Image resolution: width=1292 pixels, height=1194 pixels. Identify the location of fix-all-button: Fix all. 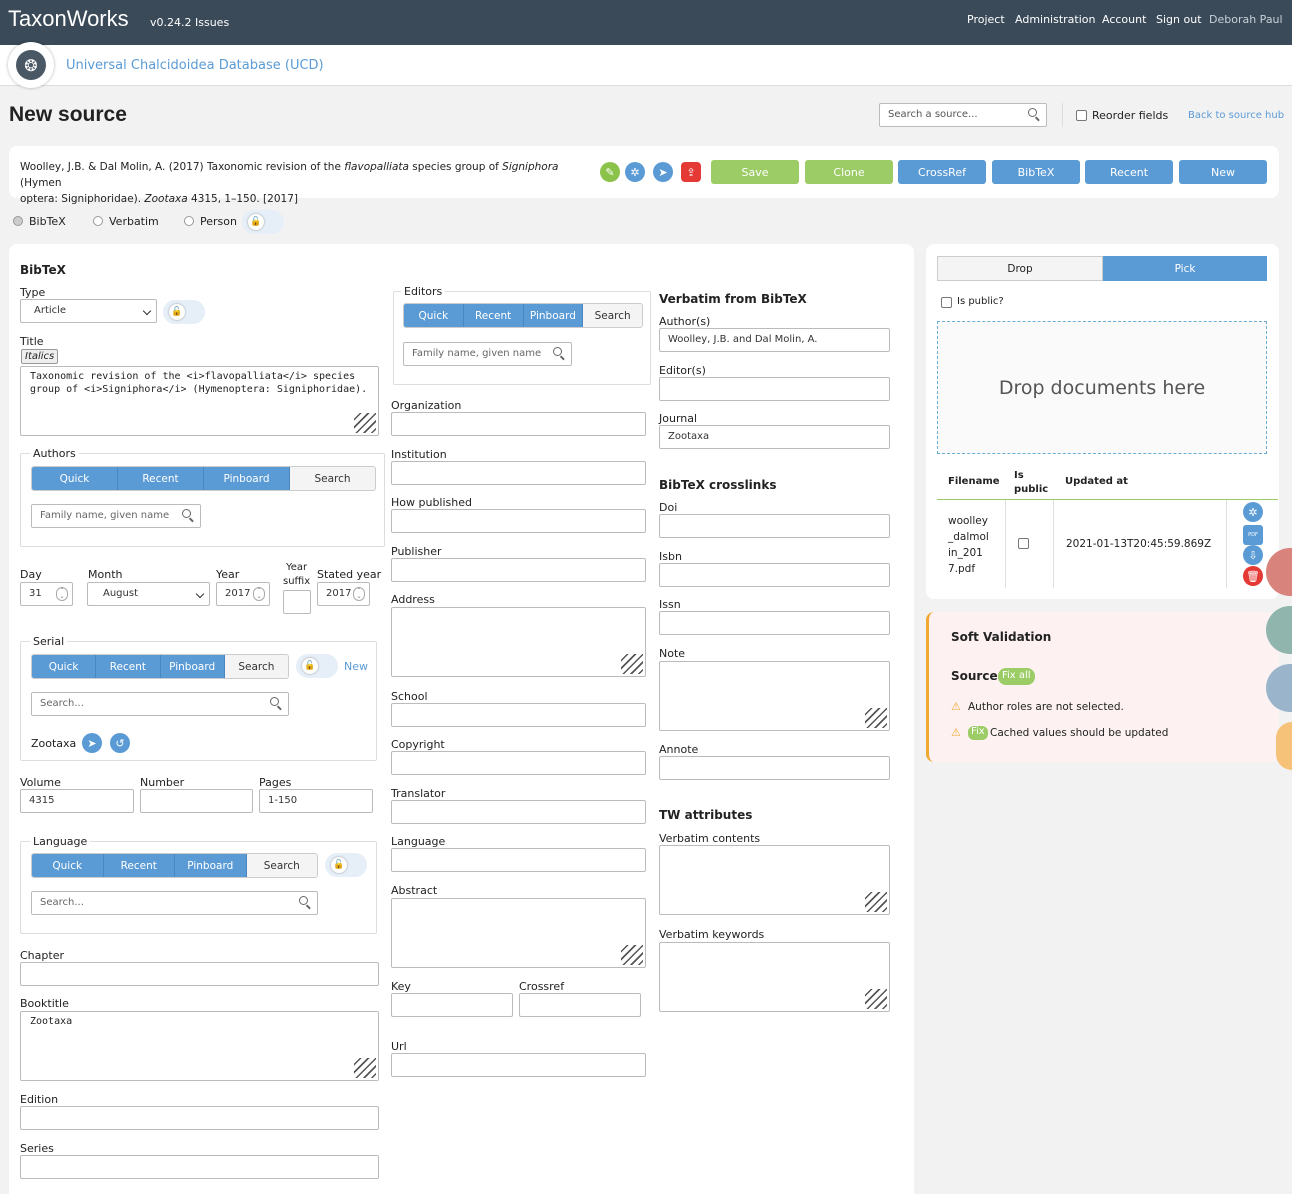
(1016, 676).